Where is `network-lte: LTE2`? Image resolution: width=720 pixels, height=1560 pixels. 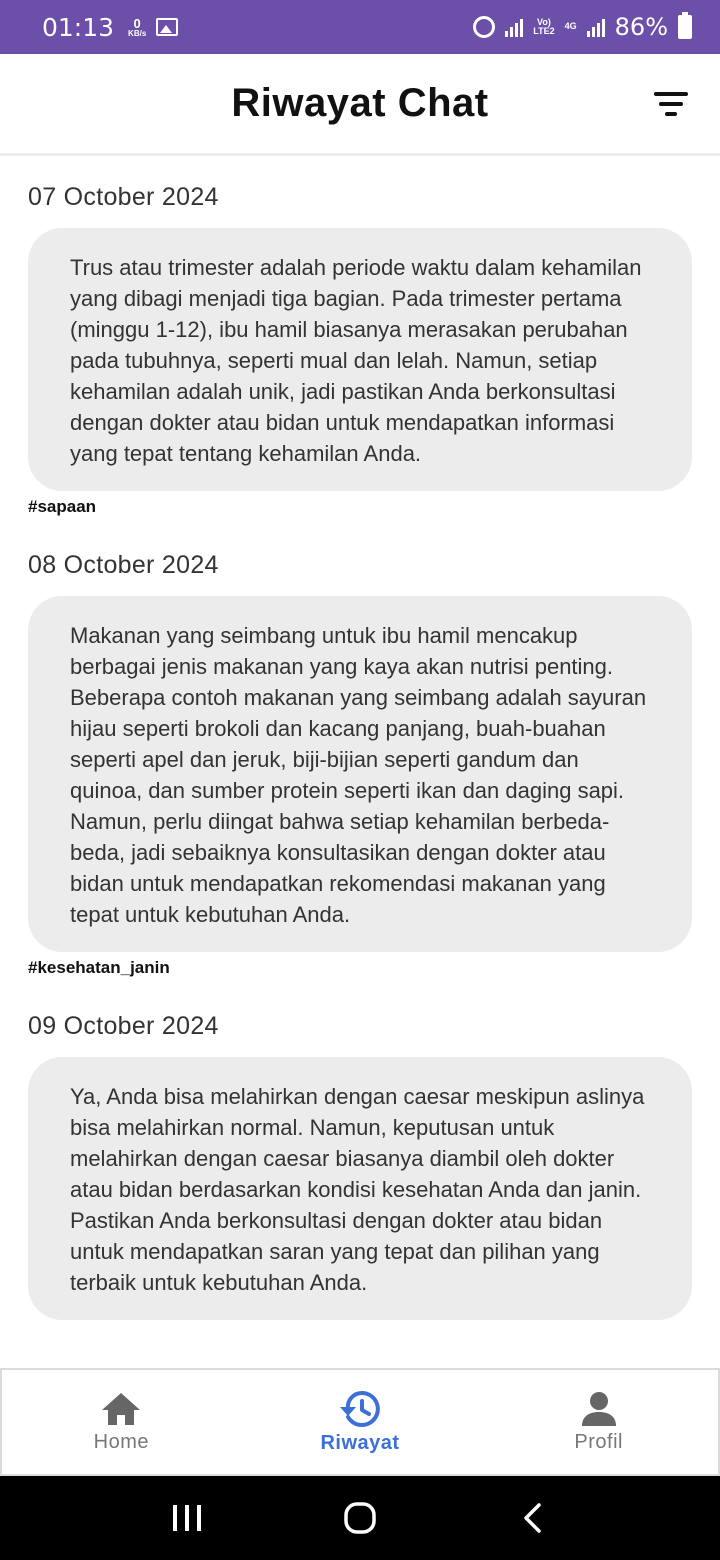
network-lte: LTE2 is located at coordinates (544, 31).